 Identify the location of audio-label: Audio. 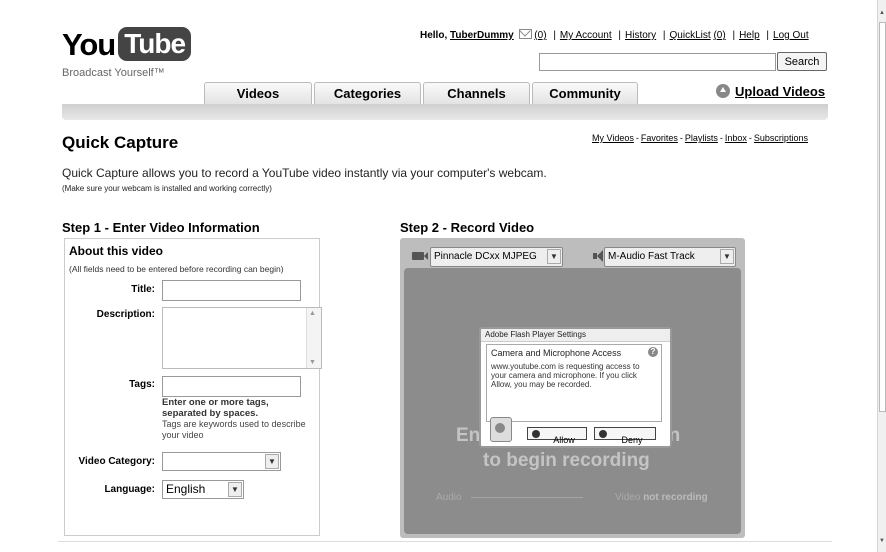
(449, 497).